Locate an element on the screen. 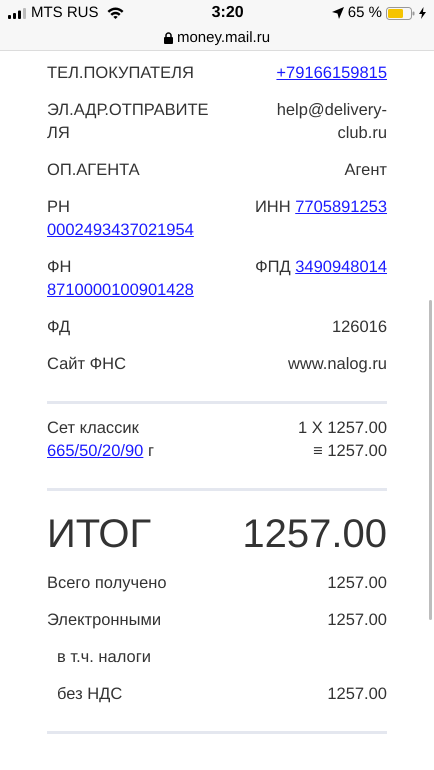 Image resolution: width=434 pixels, height=770 pixels. receipt-text: Электронными is located at coordinates (104, 620).